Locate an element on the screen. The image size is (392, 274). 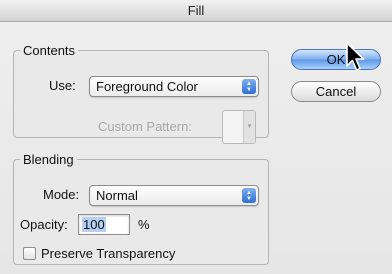
title-bar: Fill is located at coordinates (196, 11).